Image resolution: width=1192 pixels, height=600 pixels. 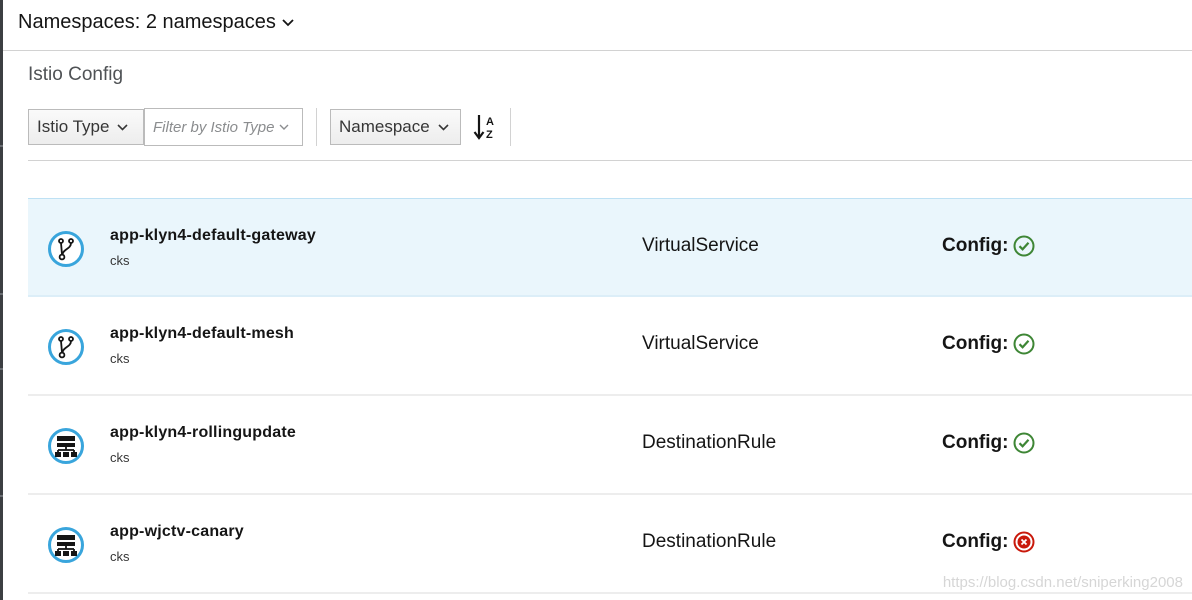 I want to click on namespace-selector: Namespaces: 2 namespaces, so click(x=156, y=22).